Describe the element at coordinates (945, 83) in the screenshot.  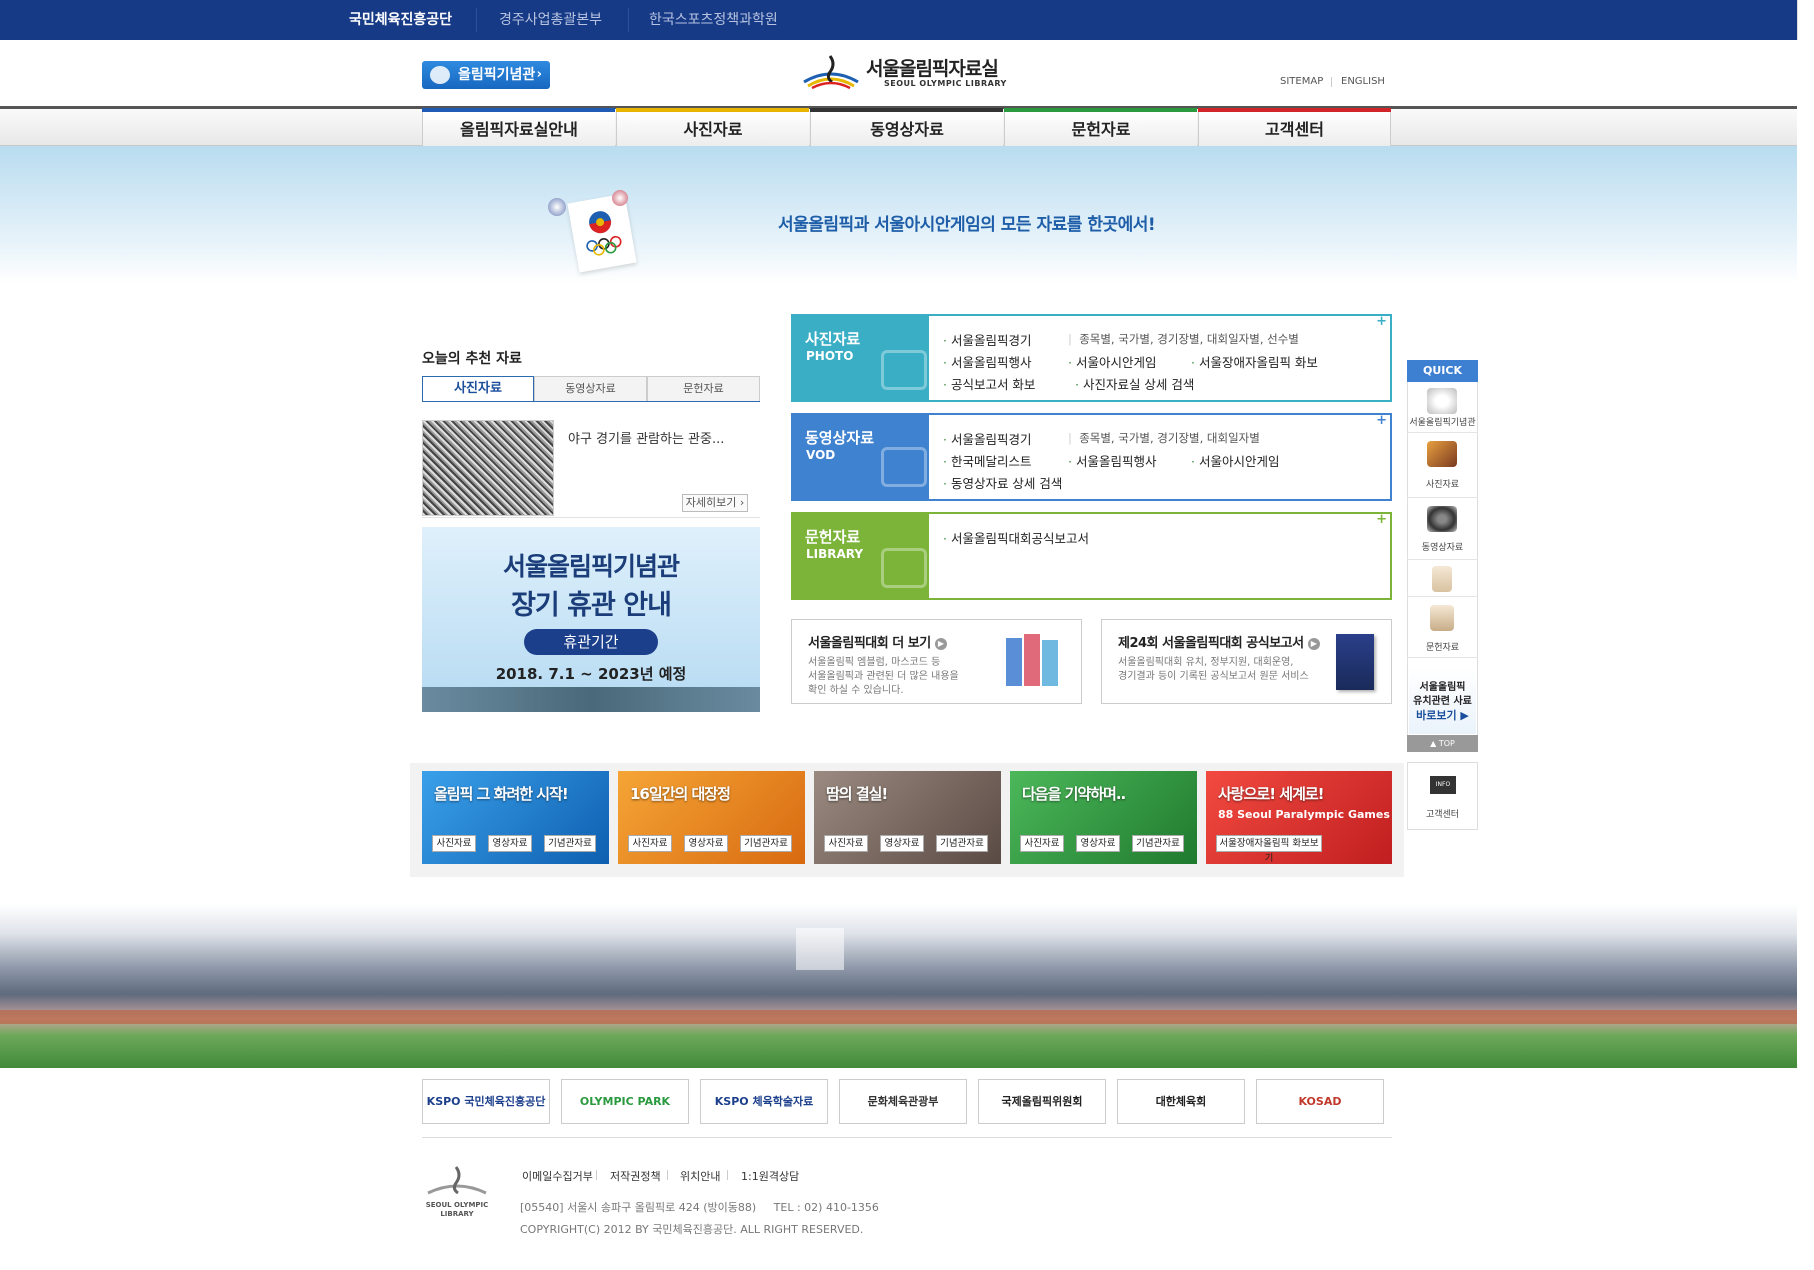
I see `site-subtitle: SEOUL OLYMPIC LIBRARY` at that location.